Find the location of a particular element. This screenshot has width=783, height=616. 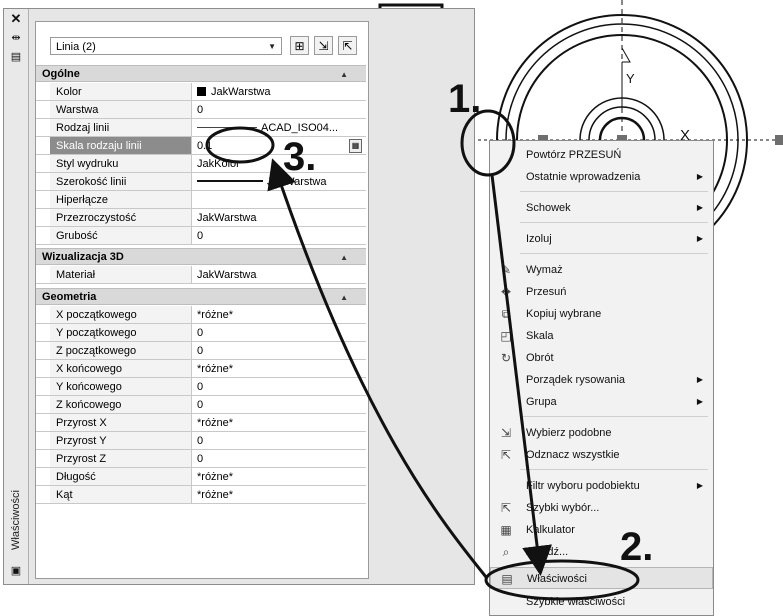

property-row: Y początkowego 0 is located at coordinates (201, 333).